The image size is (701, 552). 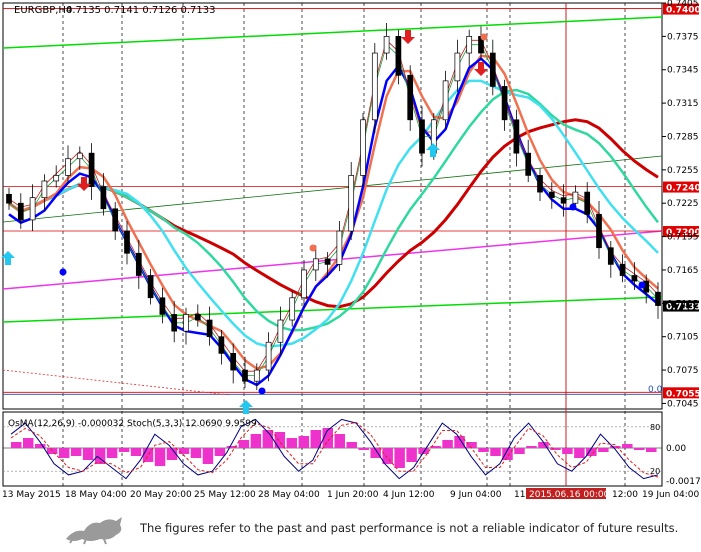 I want to click on y-tick-label: 0.7255, so click(x=683, y=171).